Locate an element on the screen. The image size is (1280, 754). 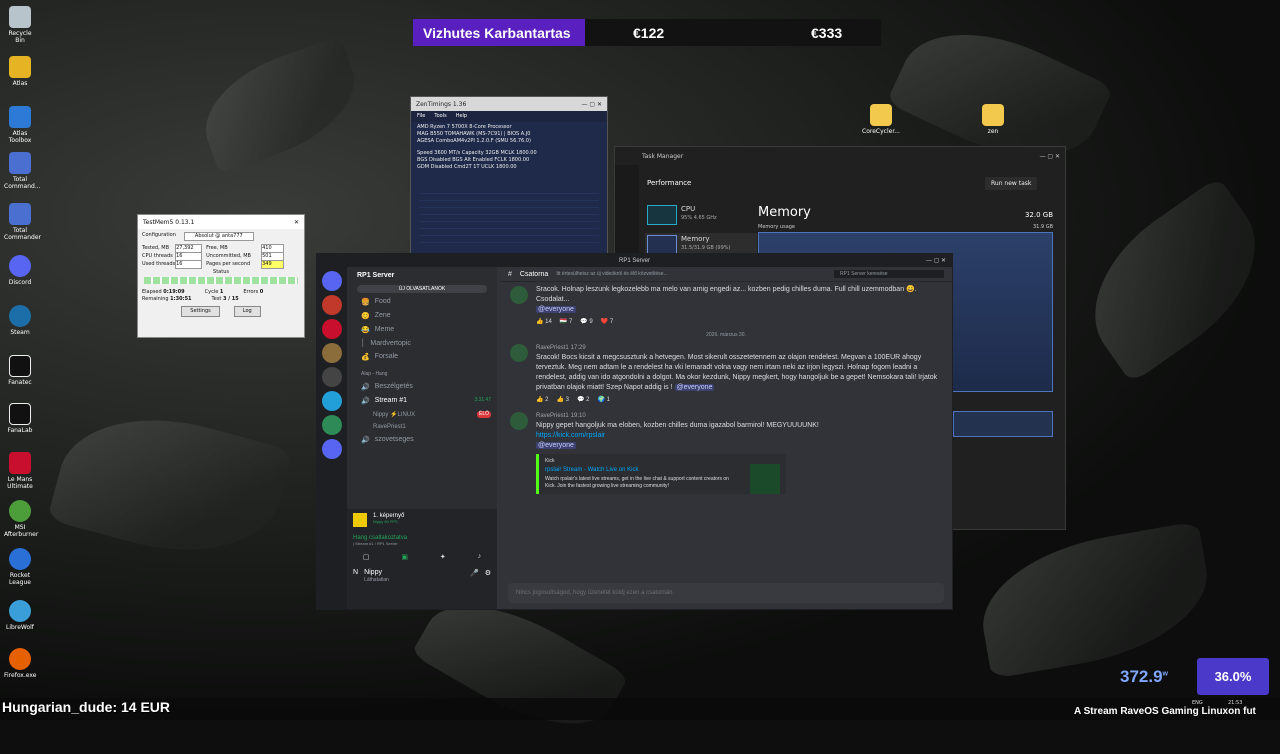
window-title: Task Manager is located at coordinates (663, 156).